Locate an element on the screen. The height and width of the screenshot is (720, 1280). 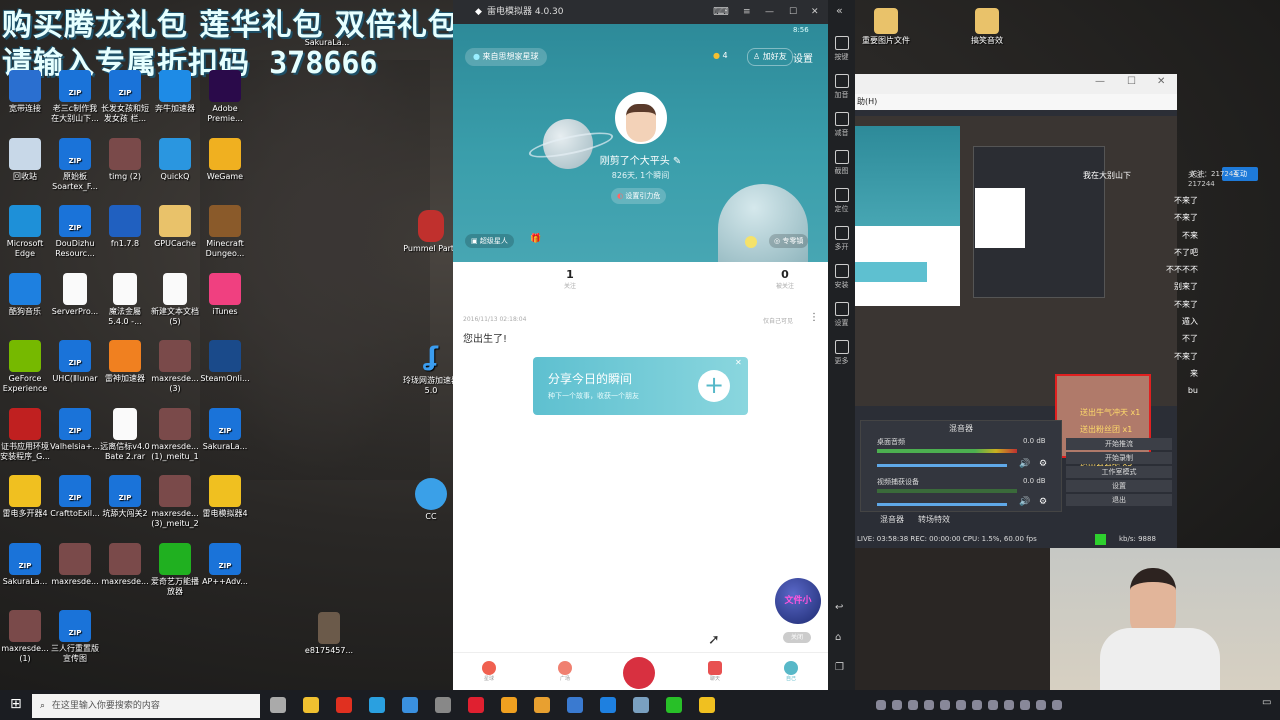
share-card: 分享今日的瞬间 种下一个故事，收获一个朋友 + ✕ is located at coordinates (640, 386).